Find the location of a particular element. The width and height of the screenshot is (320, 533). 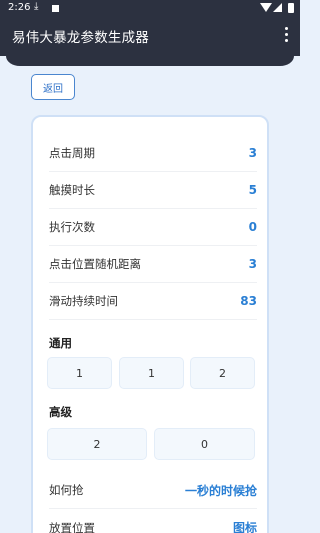

wifi-icon is located at coordinates (266, 7).